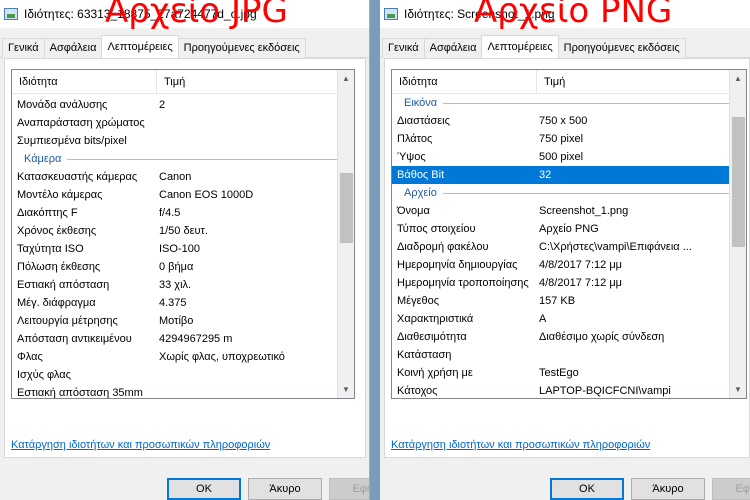 The image size is (750, 500). What do you see at coordinates (183, 105) in the screenshot?
I see `property-row: Μονάδα ανάλυσης 2` at bounding box center [183, 105].